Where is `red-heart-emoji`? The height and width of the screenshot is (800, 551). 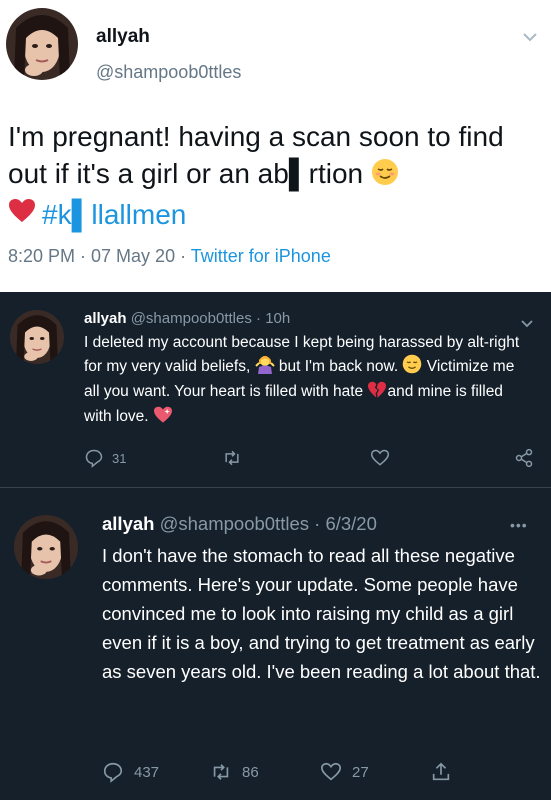
red-heart-emoji is located at coordinates (22, 214).